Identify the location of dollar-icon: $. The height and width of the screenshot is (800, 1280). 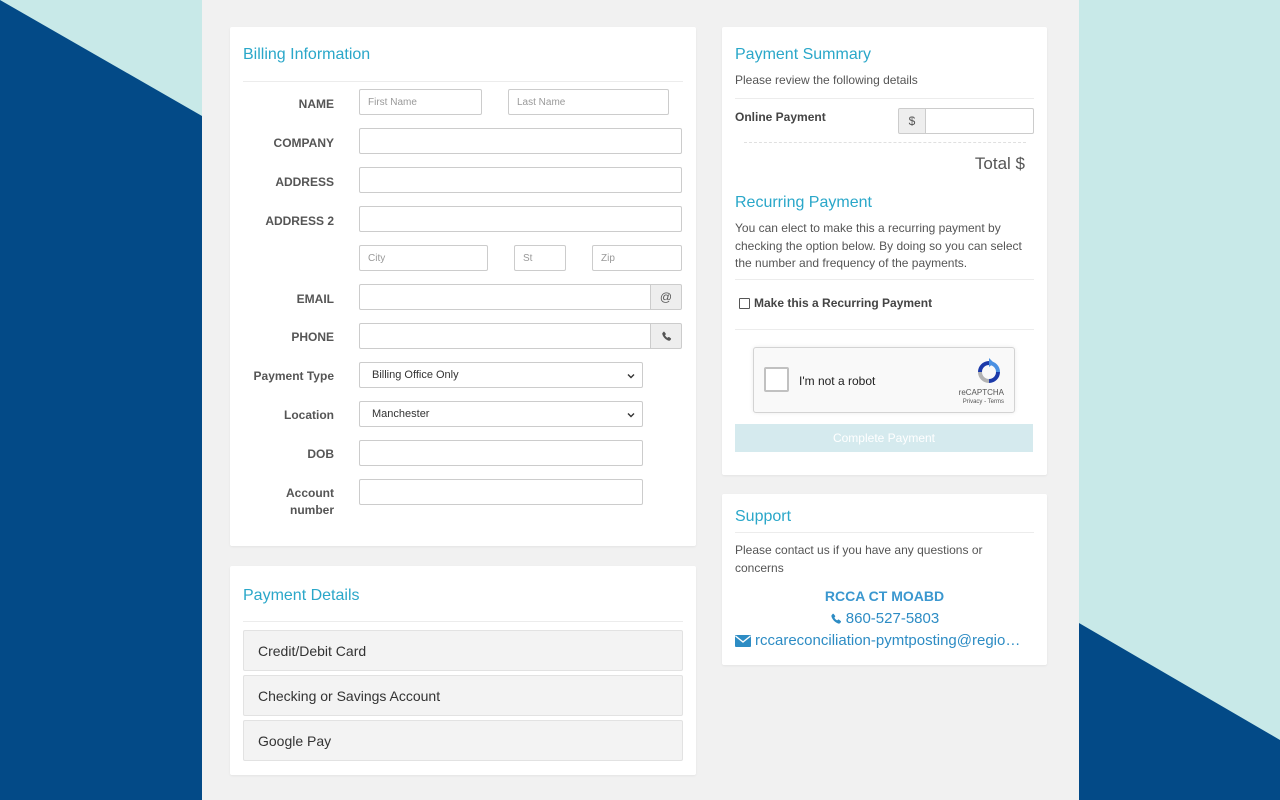
(912, 121).